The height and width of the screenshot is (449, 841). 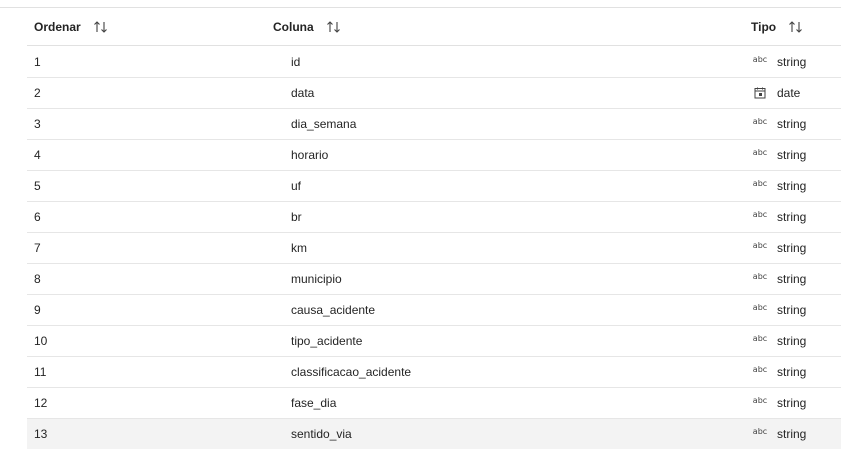 What do you see at coordinates (324, 124) in the screenshot?
I see `row-column-name: dia_semana` at bounding box center [324, 124].